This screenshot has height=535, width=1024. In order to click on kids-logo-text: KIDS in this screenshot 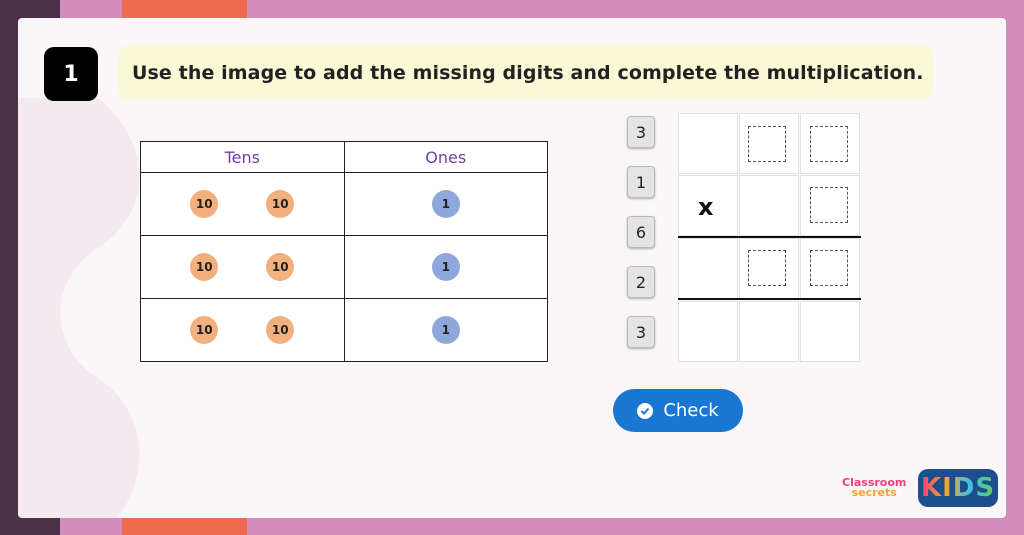, I will do `click(958, 488)`.